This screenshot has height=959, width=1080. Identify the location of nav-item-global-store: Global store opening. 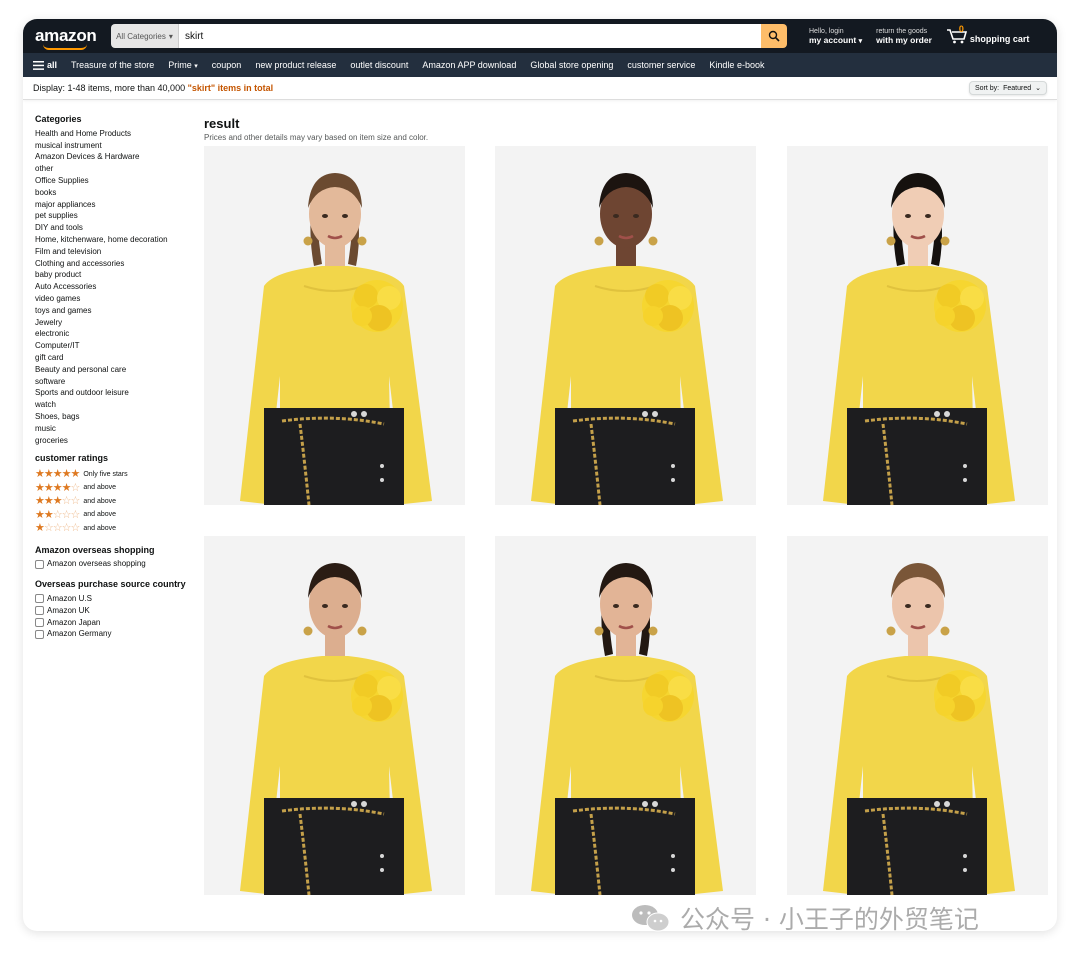
(571, 65).